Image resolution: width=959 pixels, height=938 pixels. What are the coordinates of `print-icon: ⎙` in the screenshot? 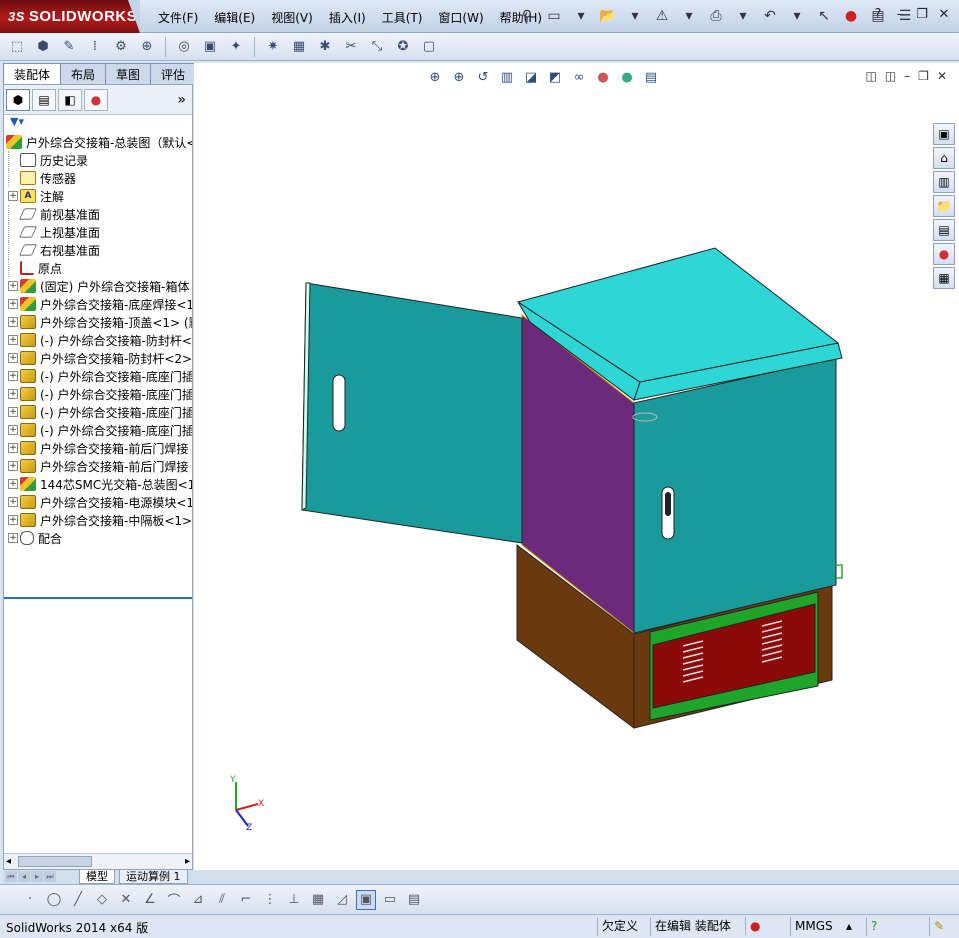 It's located at (716, 16).